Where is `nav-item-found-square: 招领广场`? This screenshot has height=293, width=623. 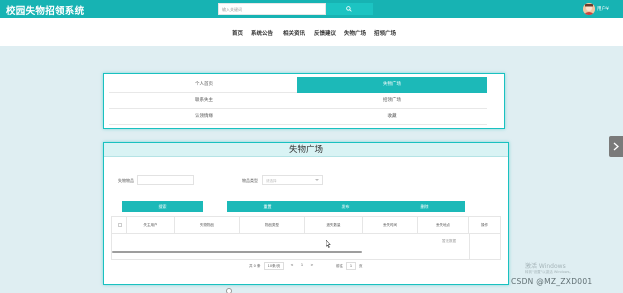 nav-item-found-square: 招领广场 is located at coordinates (385, 33).